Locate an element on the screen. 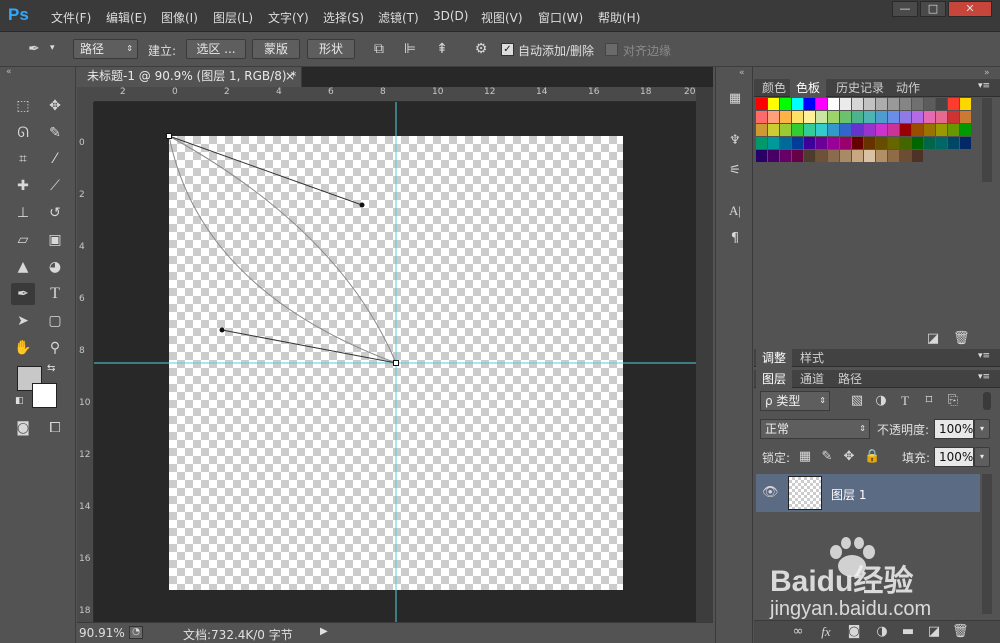 The image size is (1000, 643). fill-dropdown-icon: ▾ is located at coordinates (982, 457).